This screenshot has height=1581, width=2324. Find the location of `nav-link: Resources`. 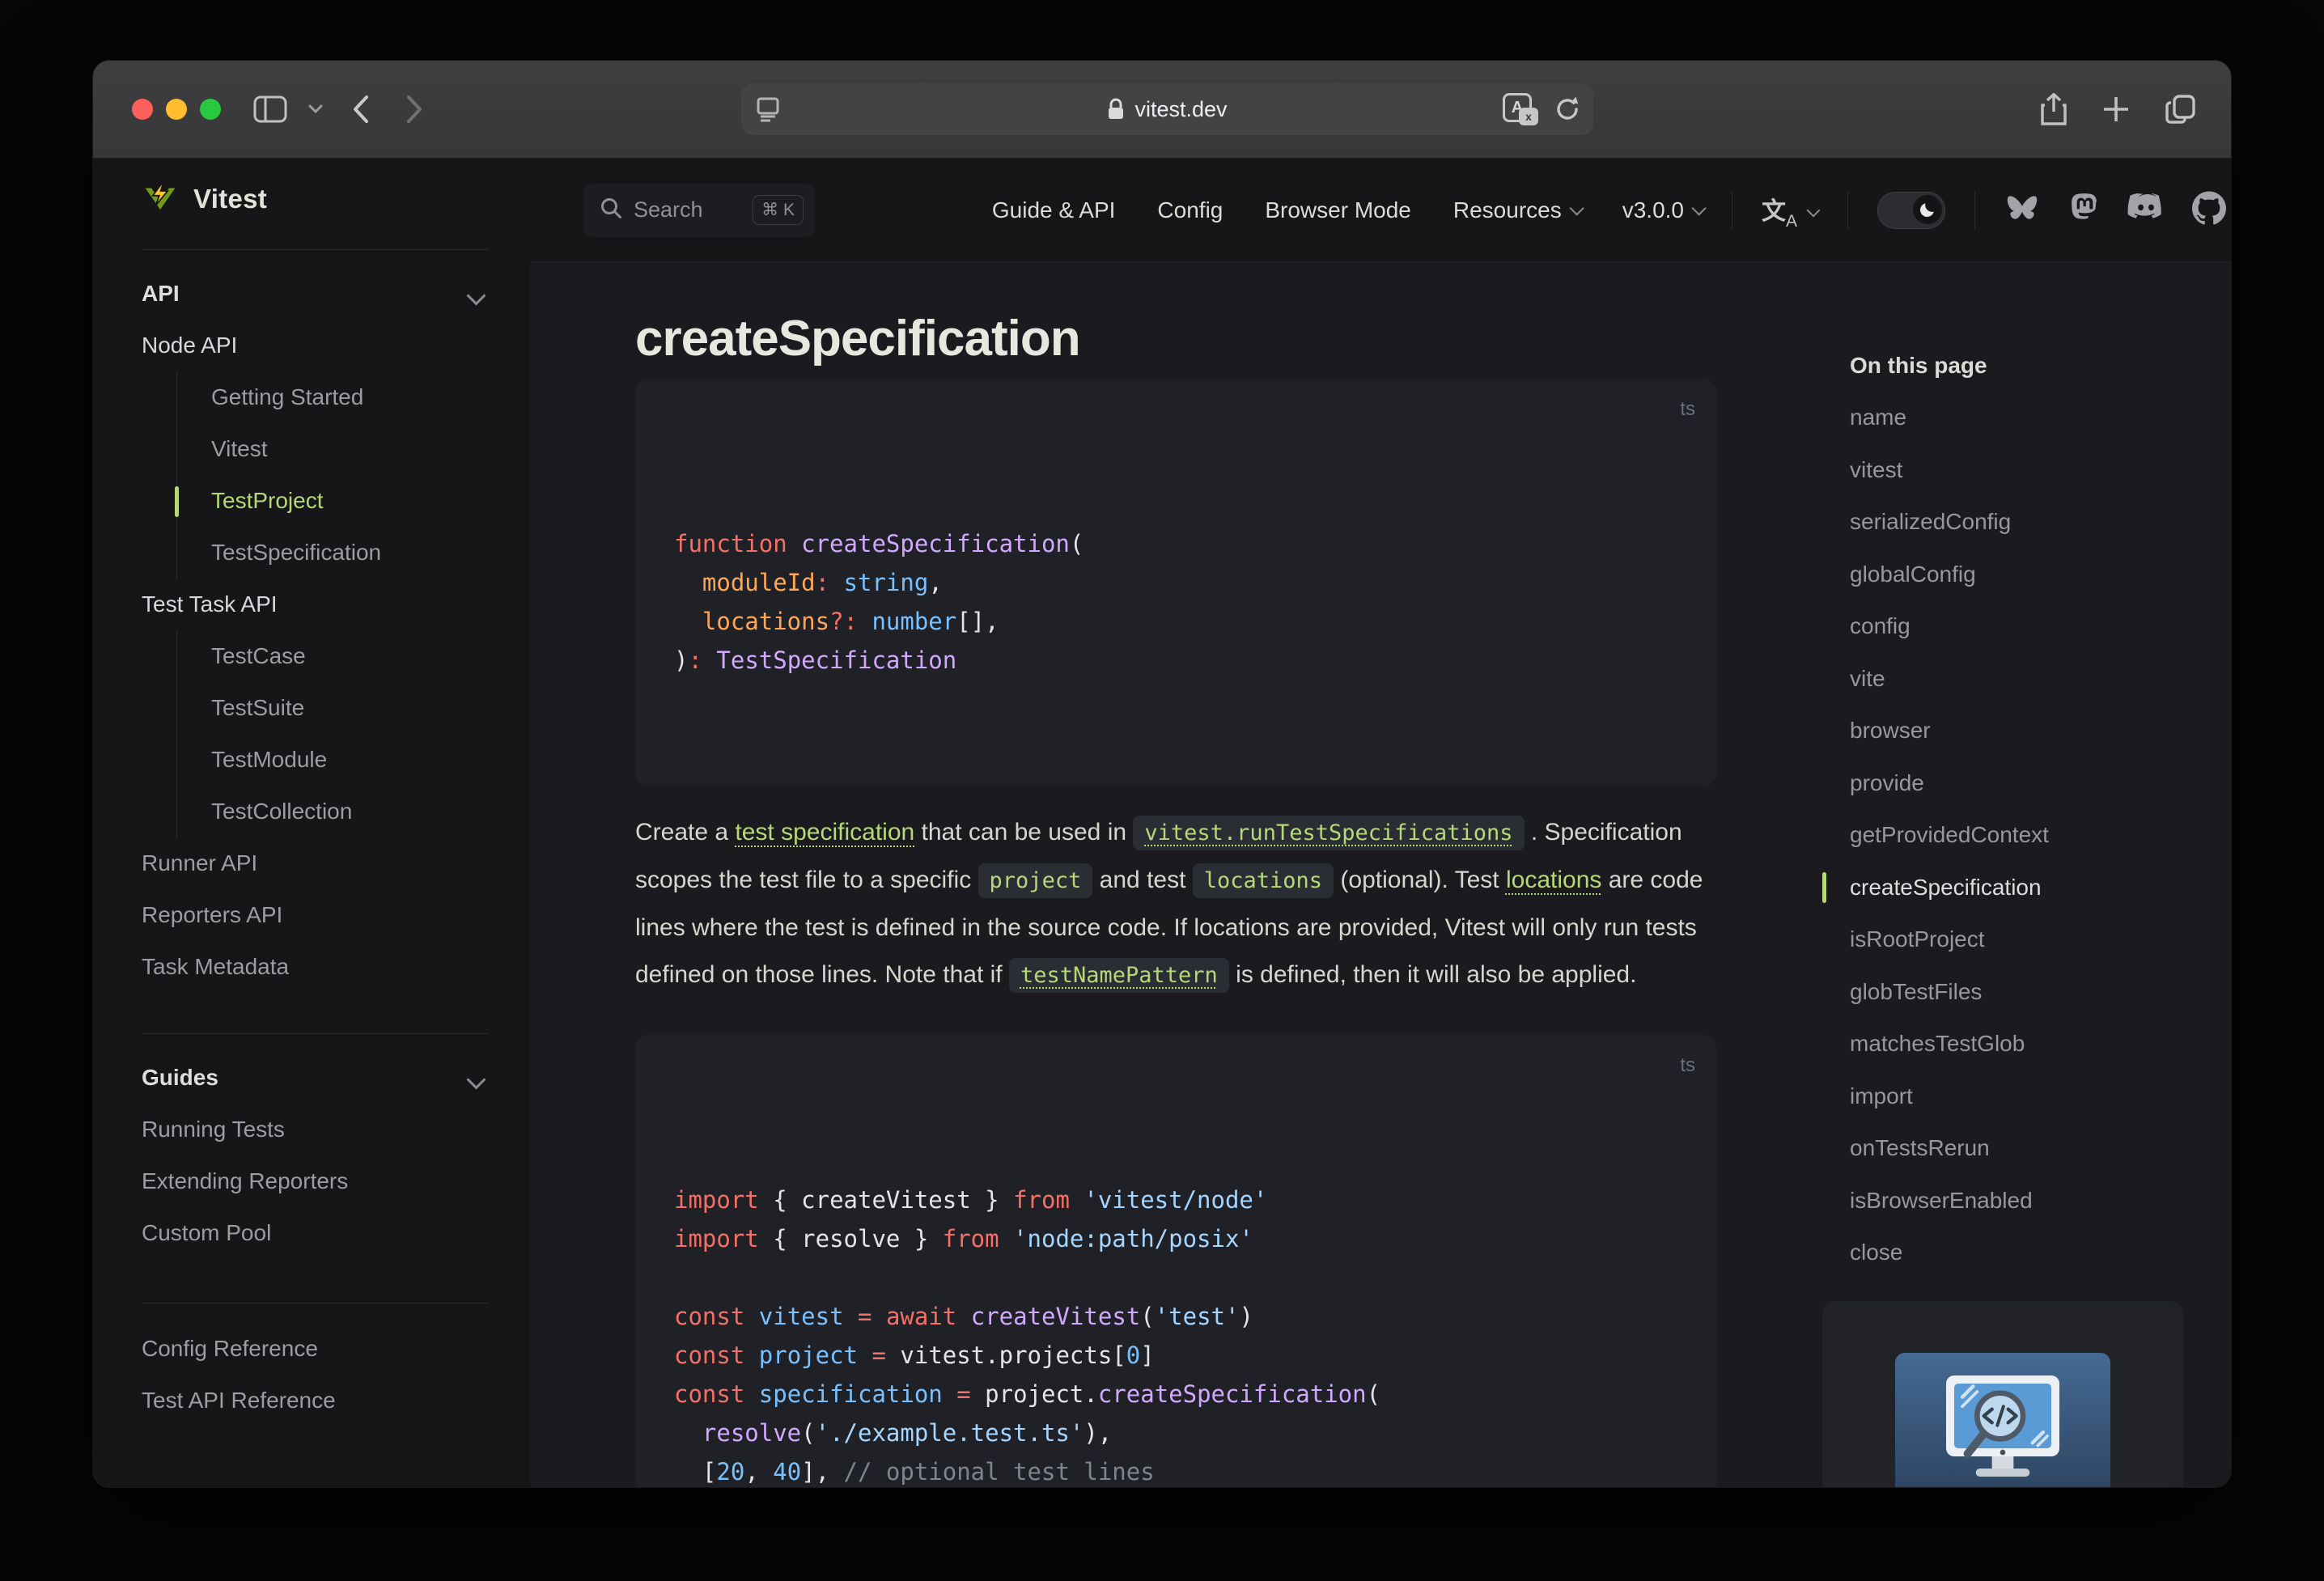

nav-link: Resources is located at coordinates (1517, 210).